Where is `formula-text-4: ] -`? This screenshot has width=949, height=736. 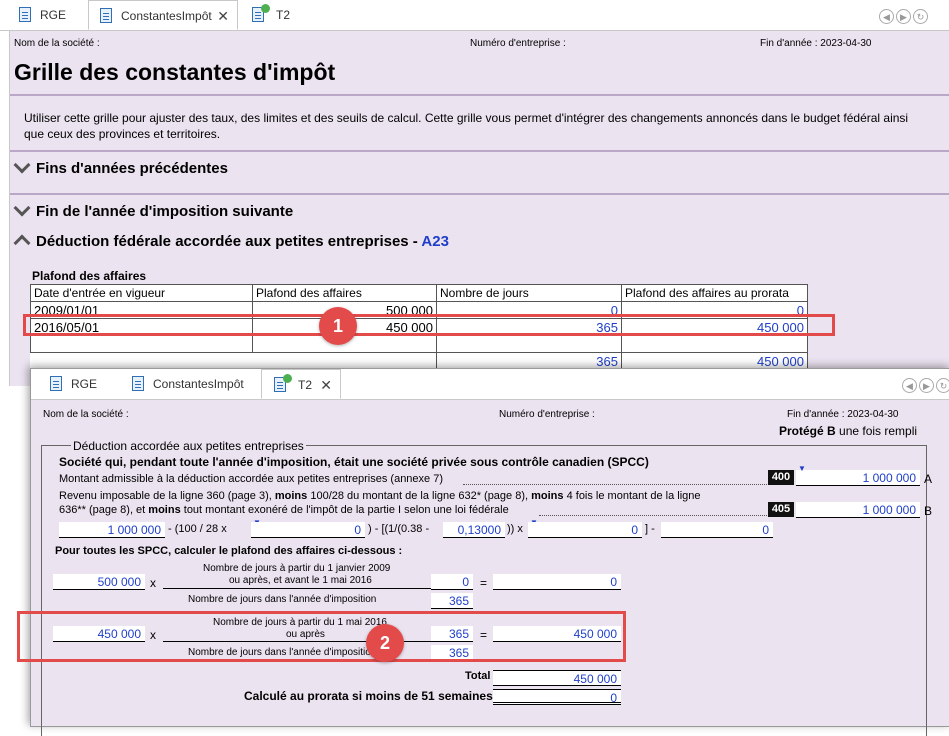 formula-text-4: ] - is located at coordinates (650, 529).